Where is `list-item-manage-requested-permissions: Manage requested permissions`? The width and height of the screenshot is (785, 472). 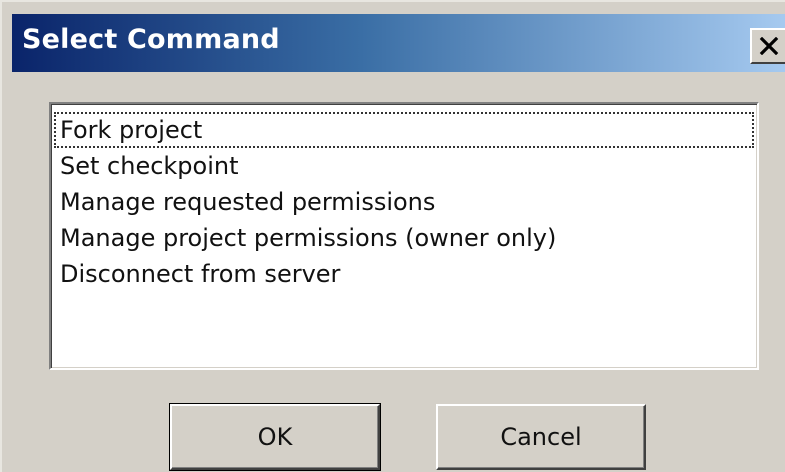
list-item-manage-requested-permissions: Manage requested permissions is located at coordinates (404, 202).